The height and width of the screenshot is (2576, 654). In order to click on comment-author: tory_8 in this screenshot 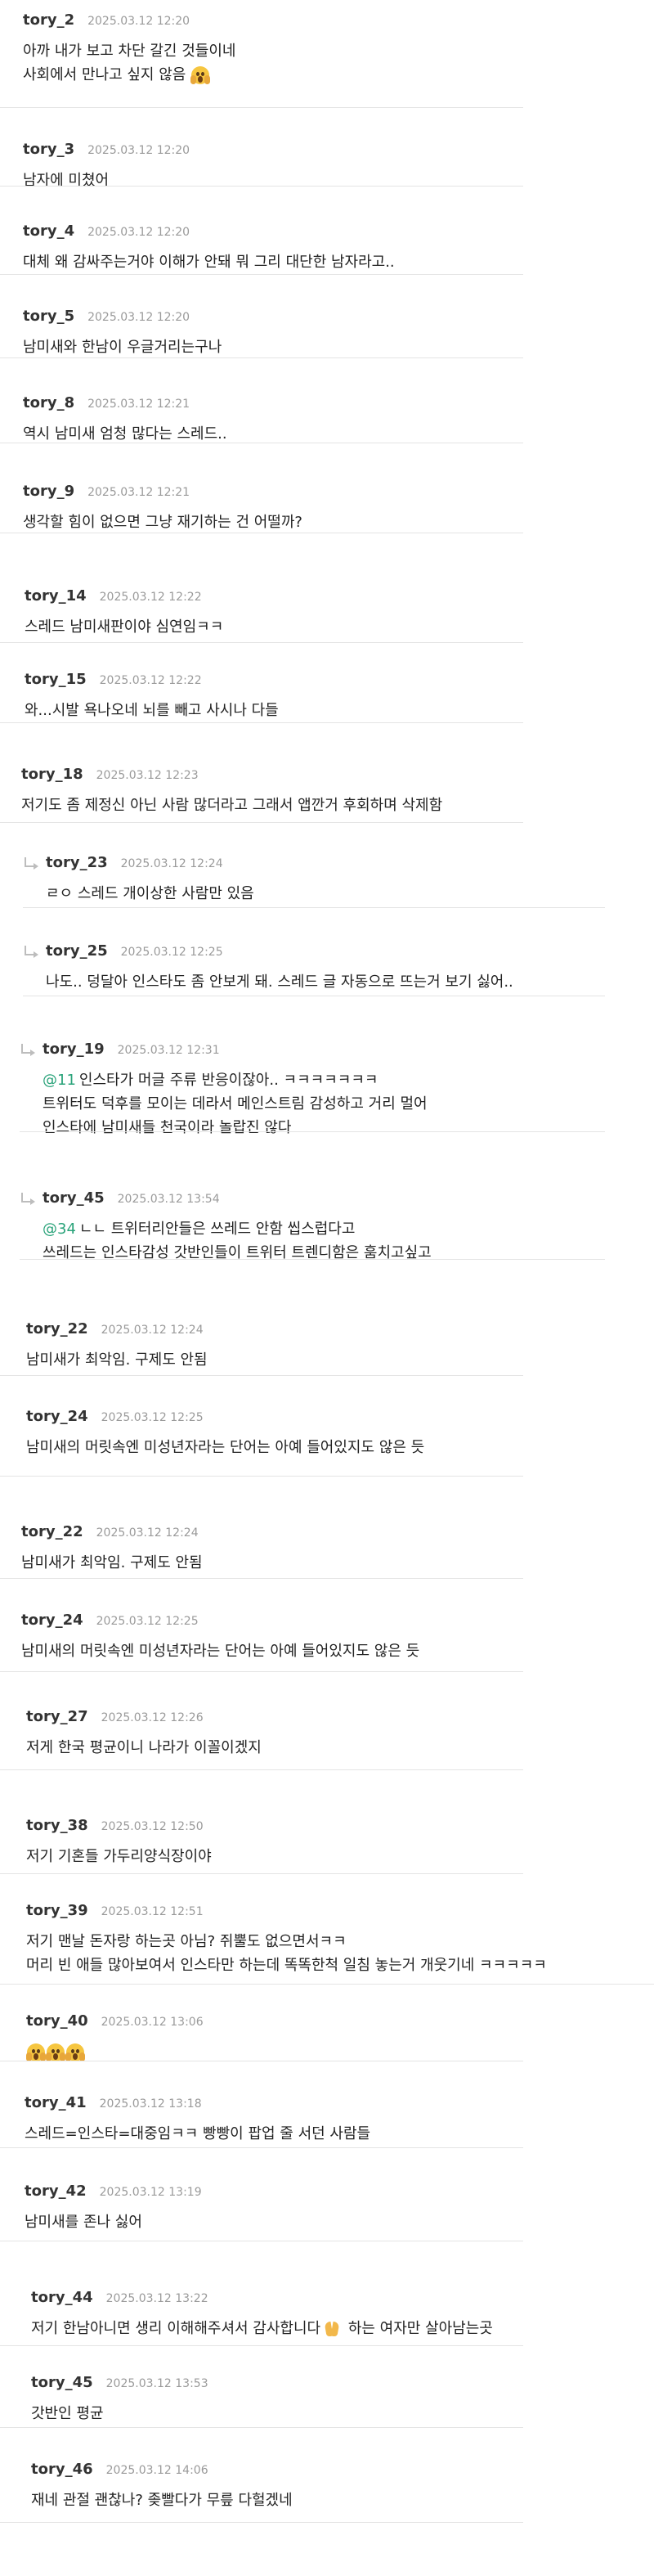, I will do `click(48, 403)`.